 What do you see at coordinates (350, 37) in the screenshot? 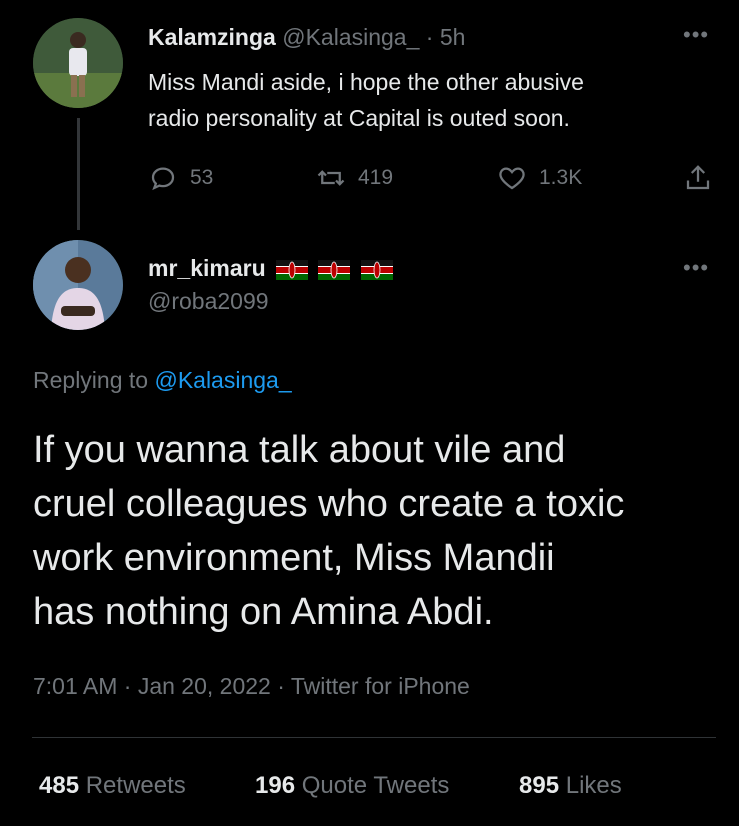
I see `parent-handle: @Kalasinga_` at bounding box center [350, 37].